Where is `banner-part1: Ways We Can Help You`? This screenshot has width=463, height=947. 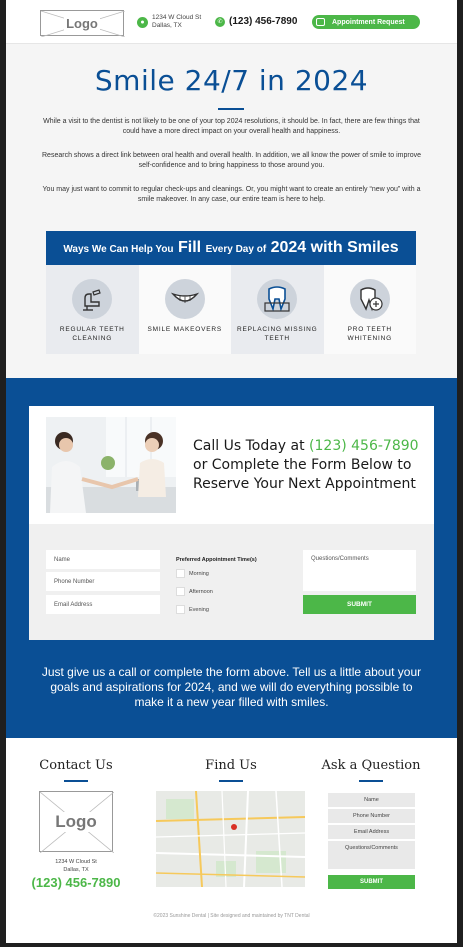 banner-part1: Ways We Can Help You is located at coordinates (118, 249).